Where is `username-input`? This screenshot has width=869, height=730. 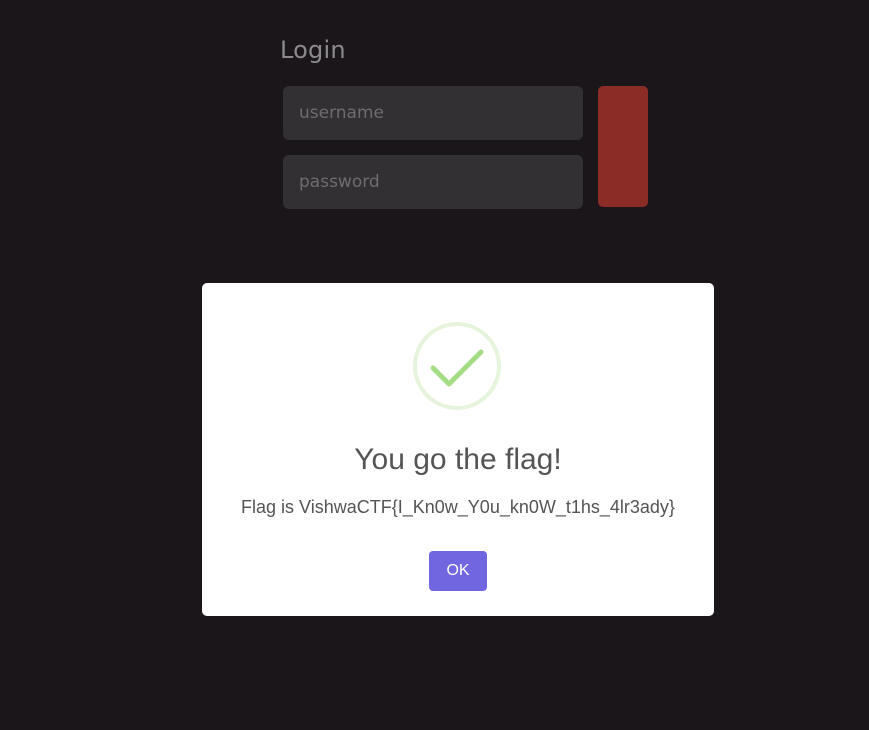
username-input is located at coordinates (433, 113).